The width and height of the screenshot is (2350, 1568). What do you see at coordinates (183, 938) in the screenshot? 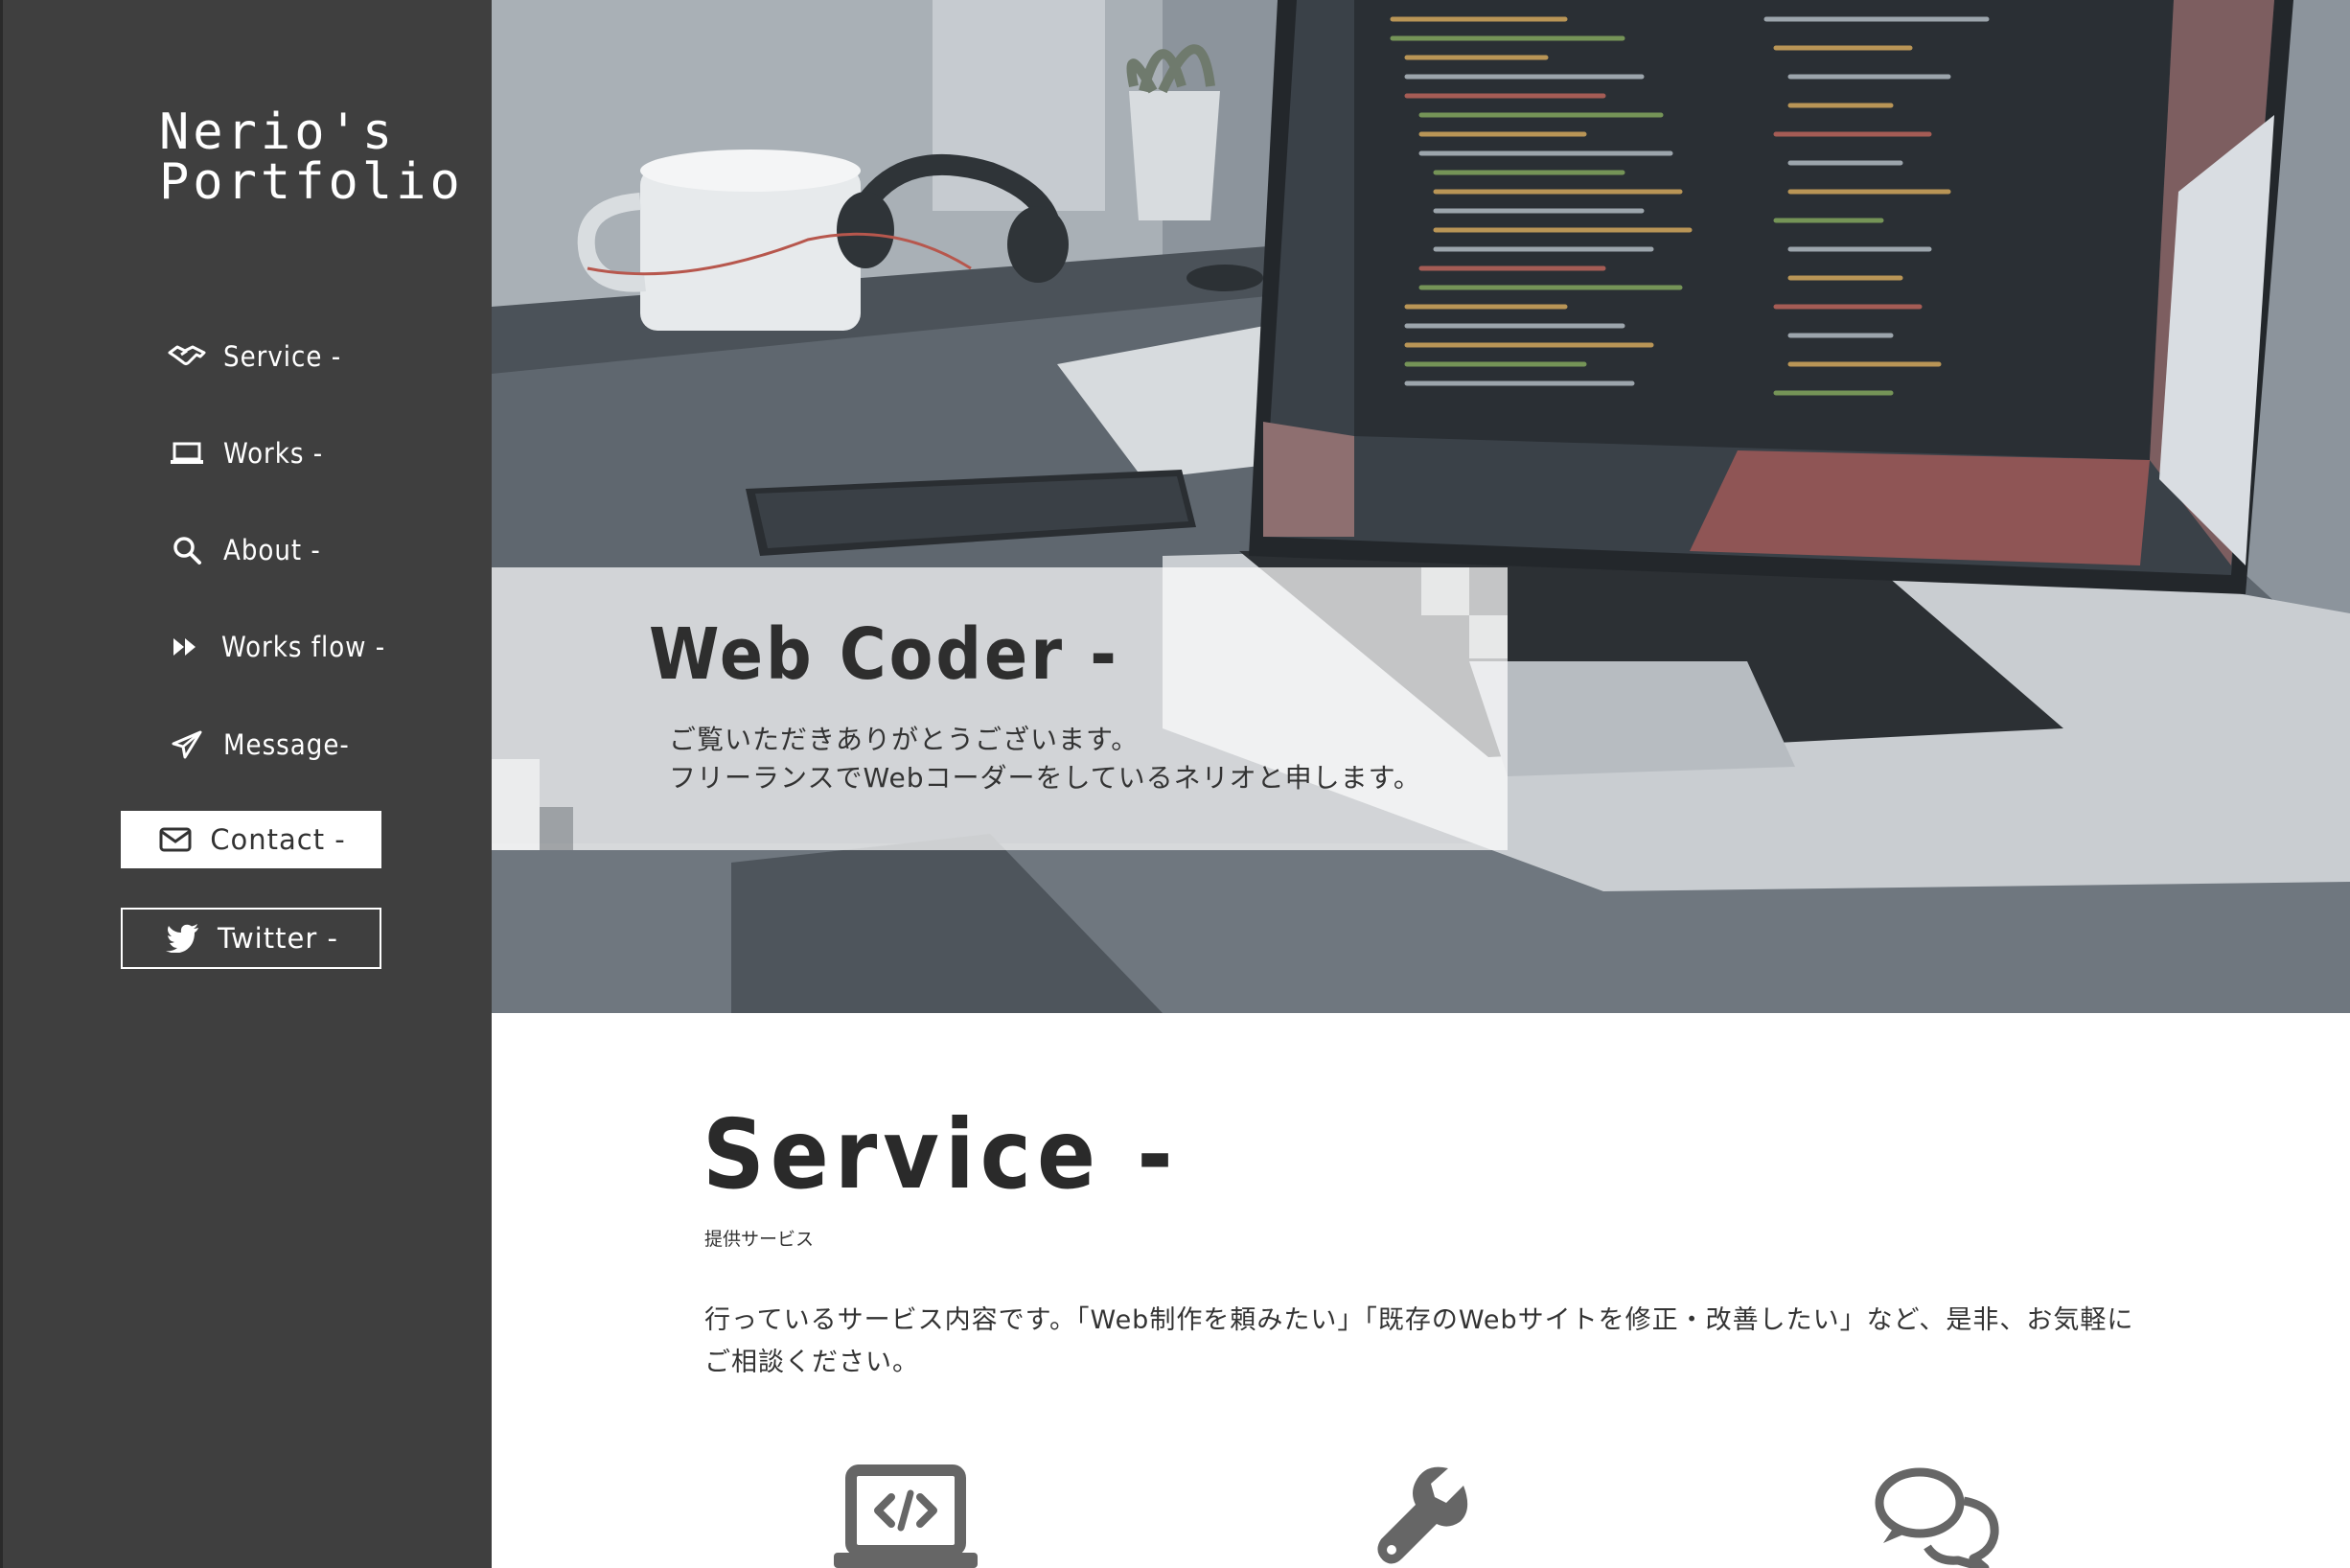
I see `twitter-icon` at bounding box center [183, 938].